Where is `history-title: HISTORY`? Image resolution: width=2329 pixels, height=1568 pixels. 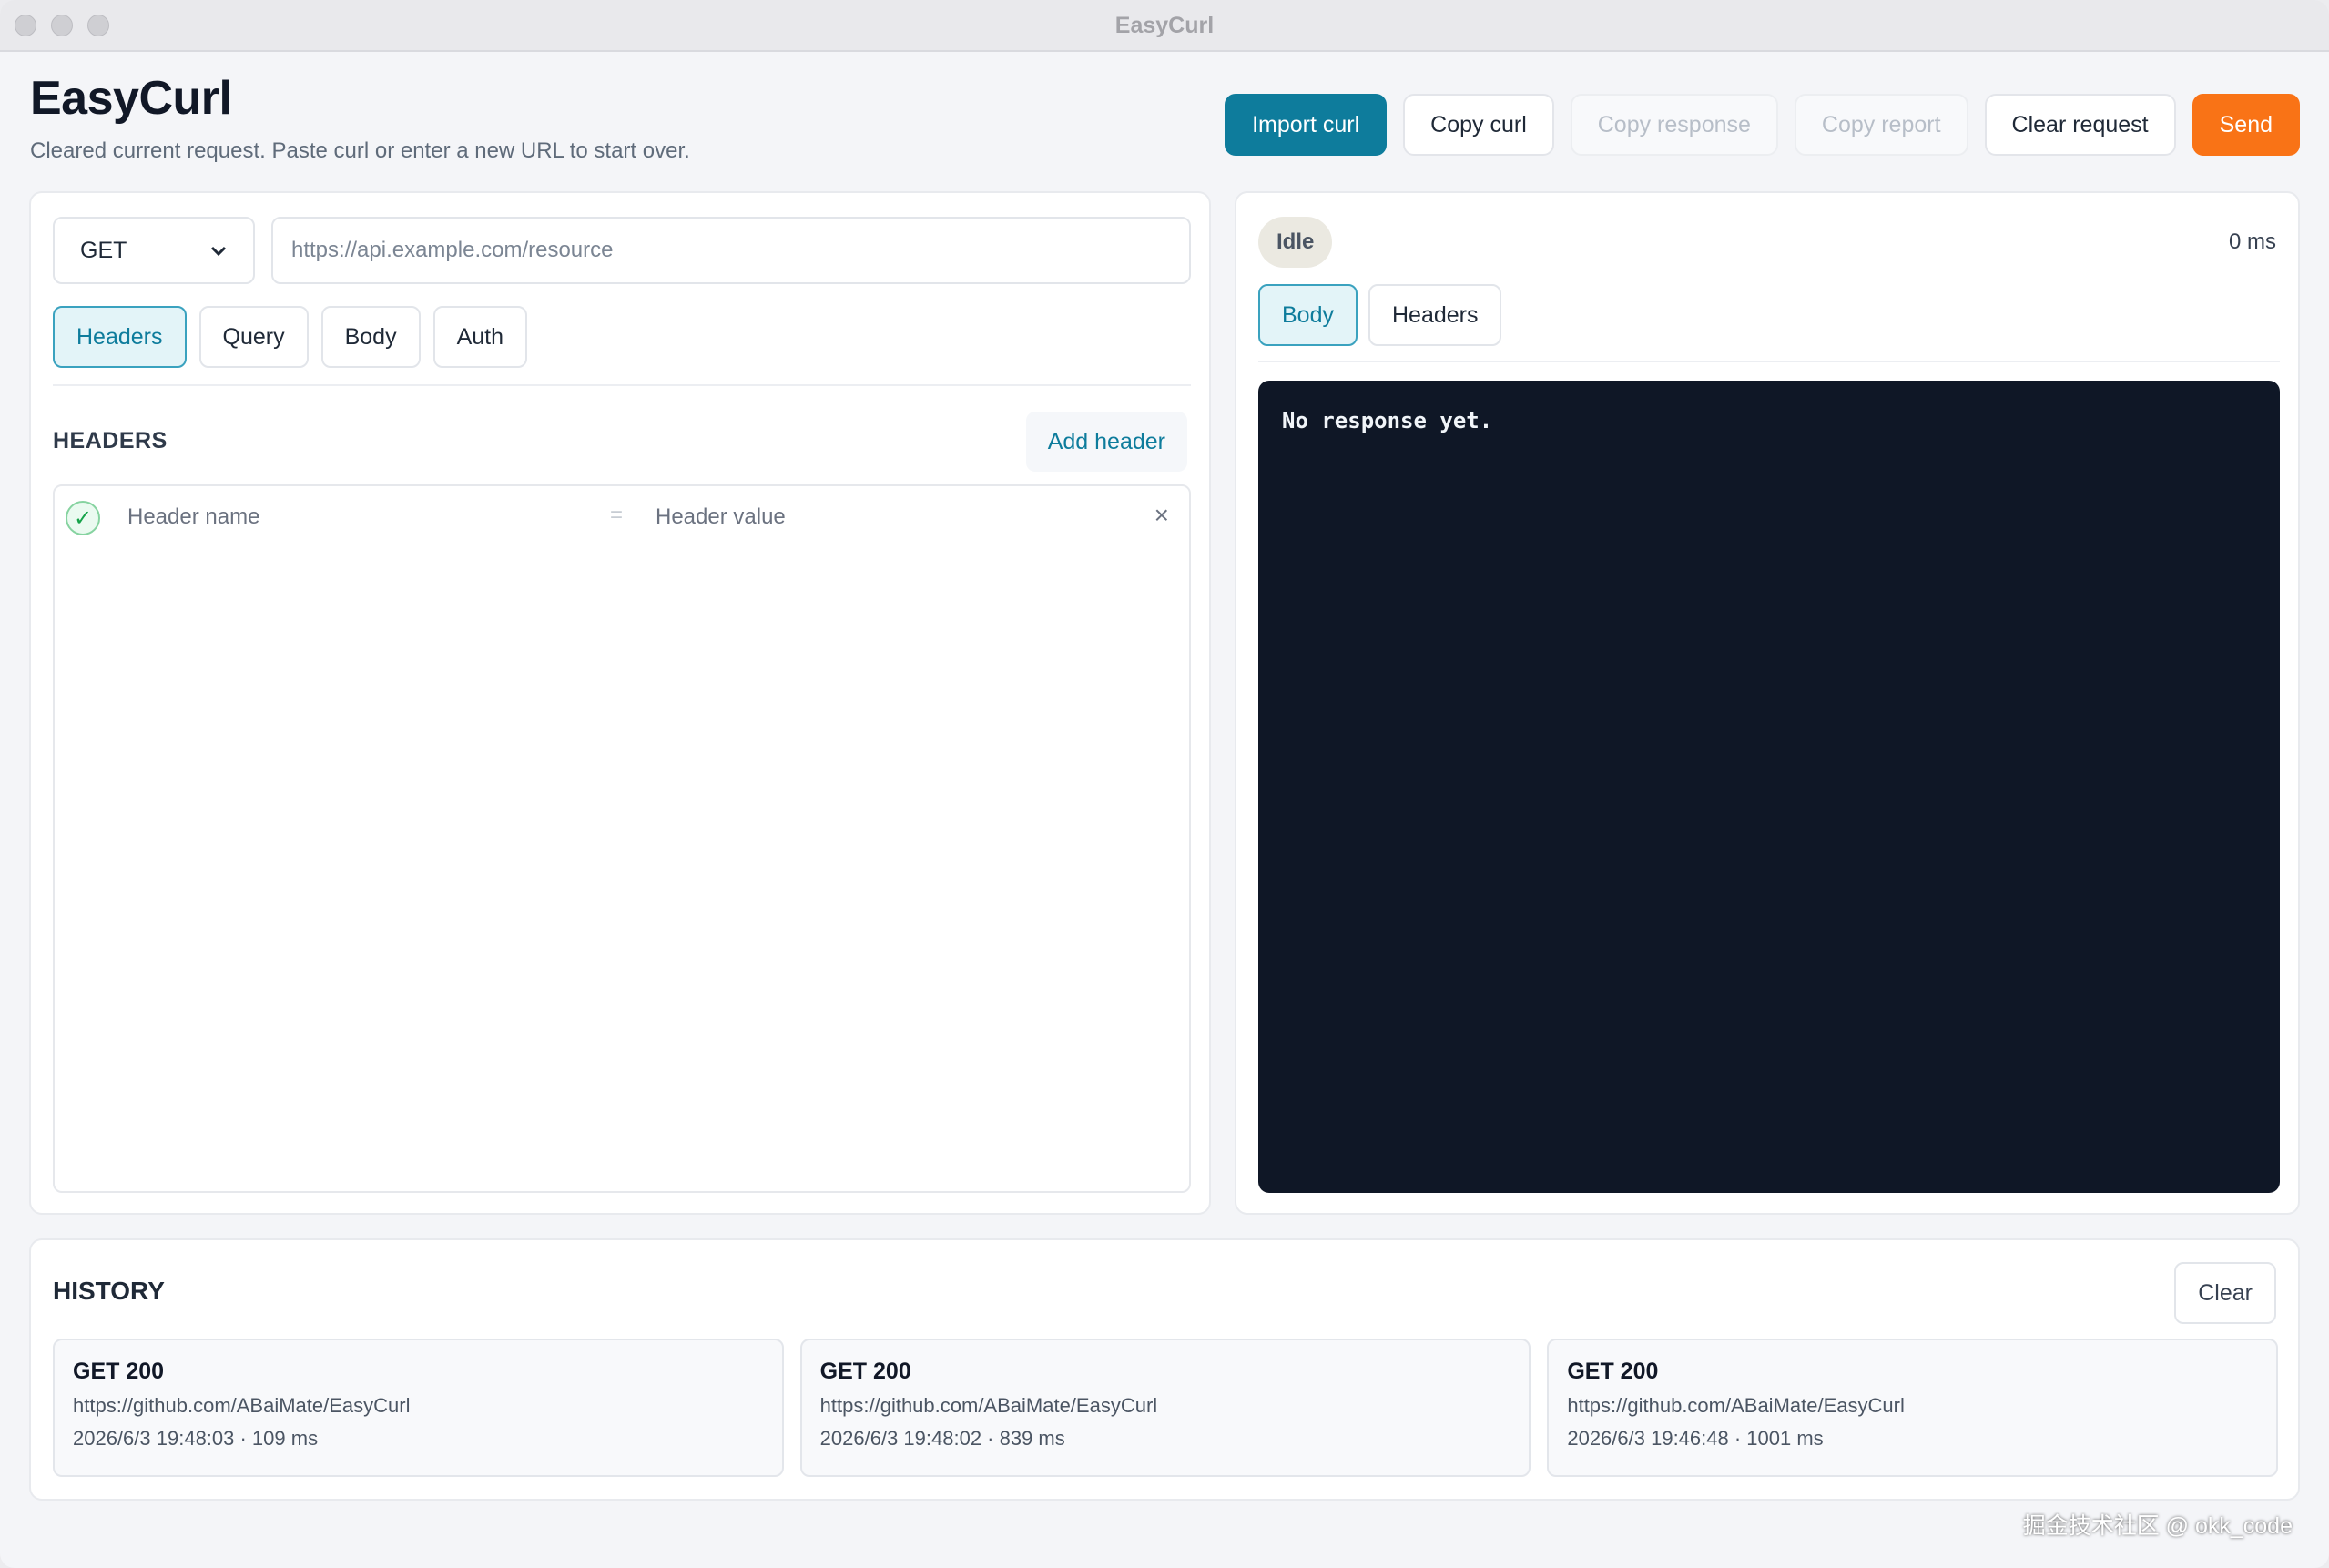 history-title: HISTORY is located at coordinates (109, 1291).